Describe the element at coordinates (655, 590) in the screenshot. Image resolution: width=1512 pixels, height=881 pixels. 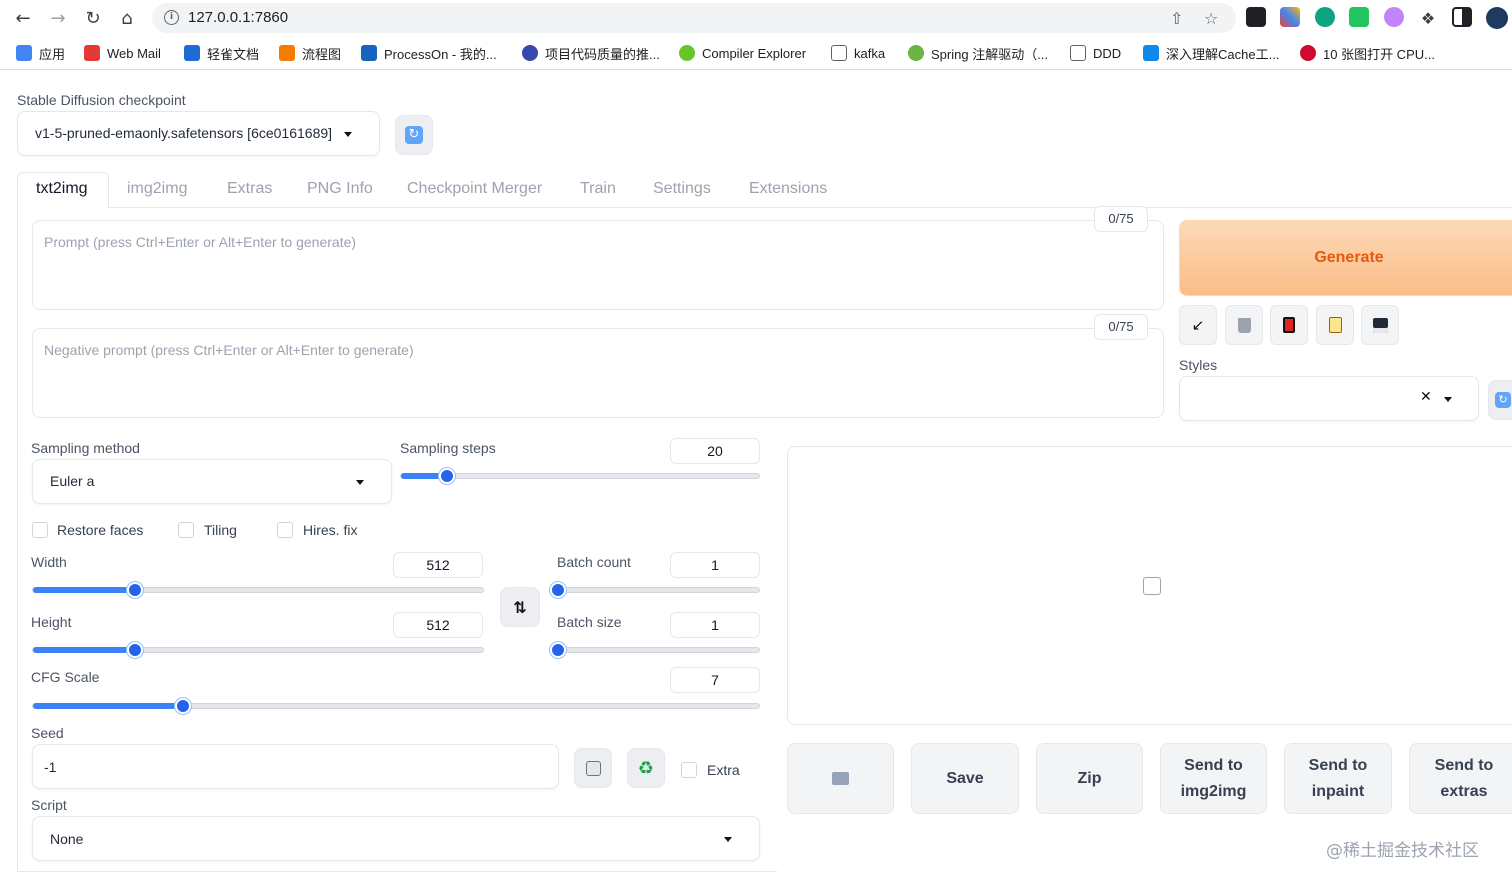
I see `batch-count-slider` at that location.